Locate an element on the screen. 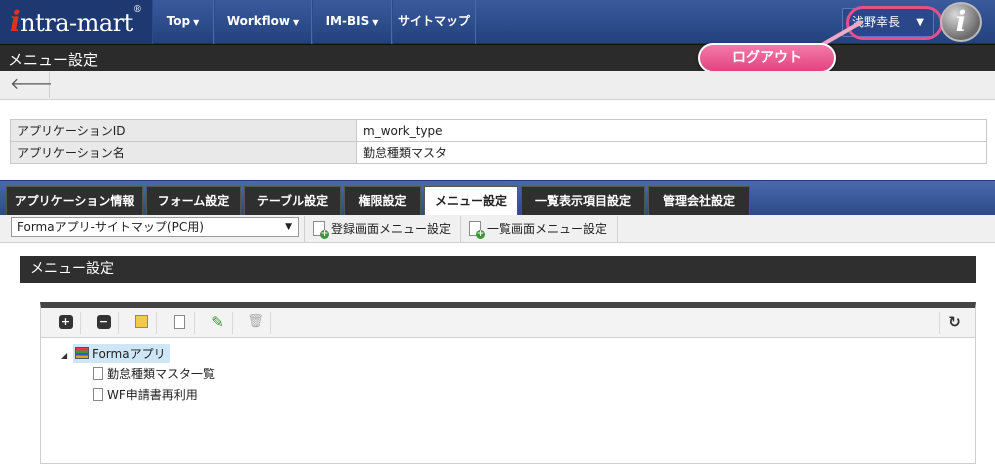 This screenshot has width=995, height=464. list-item: 勤怠種類マスタ一覧 is located at coordinates (154, 373).